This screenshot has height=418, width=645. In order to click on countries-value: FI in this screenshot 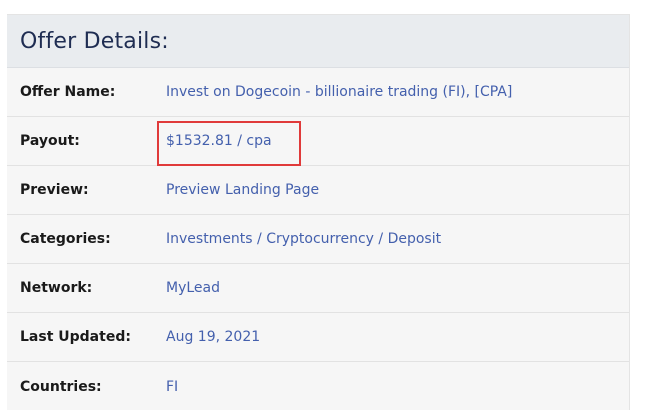, I will do `click(172, 386)`.